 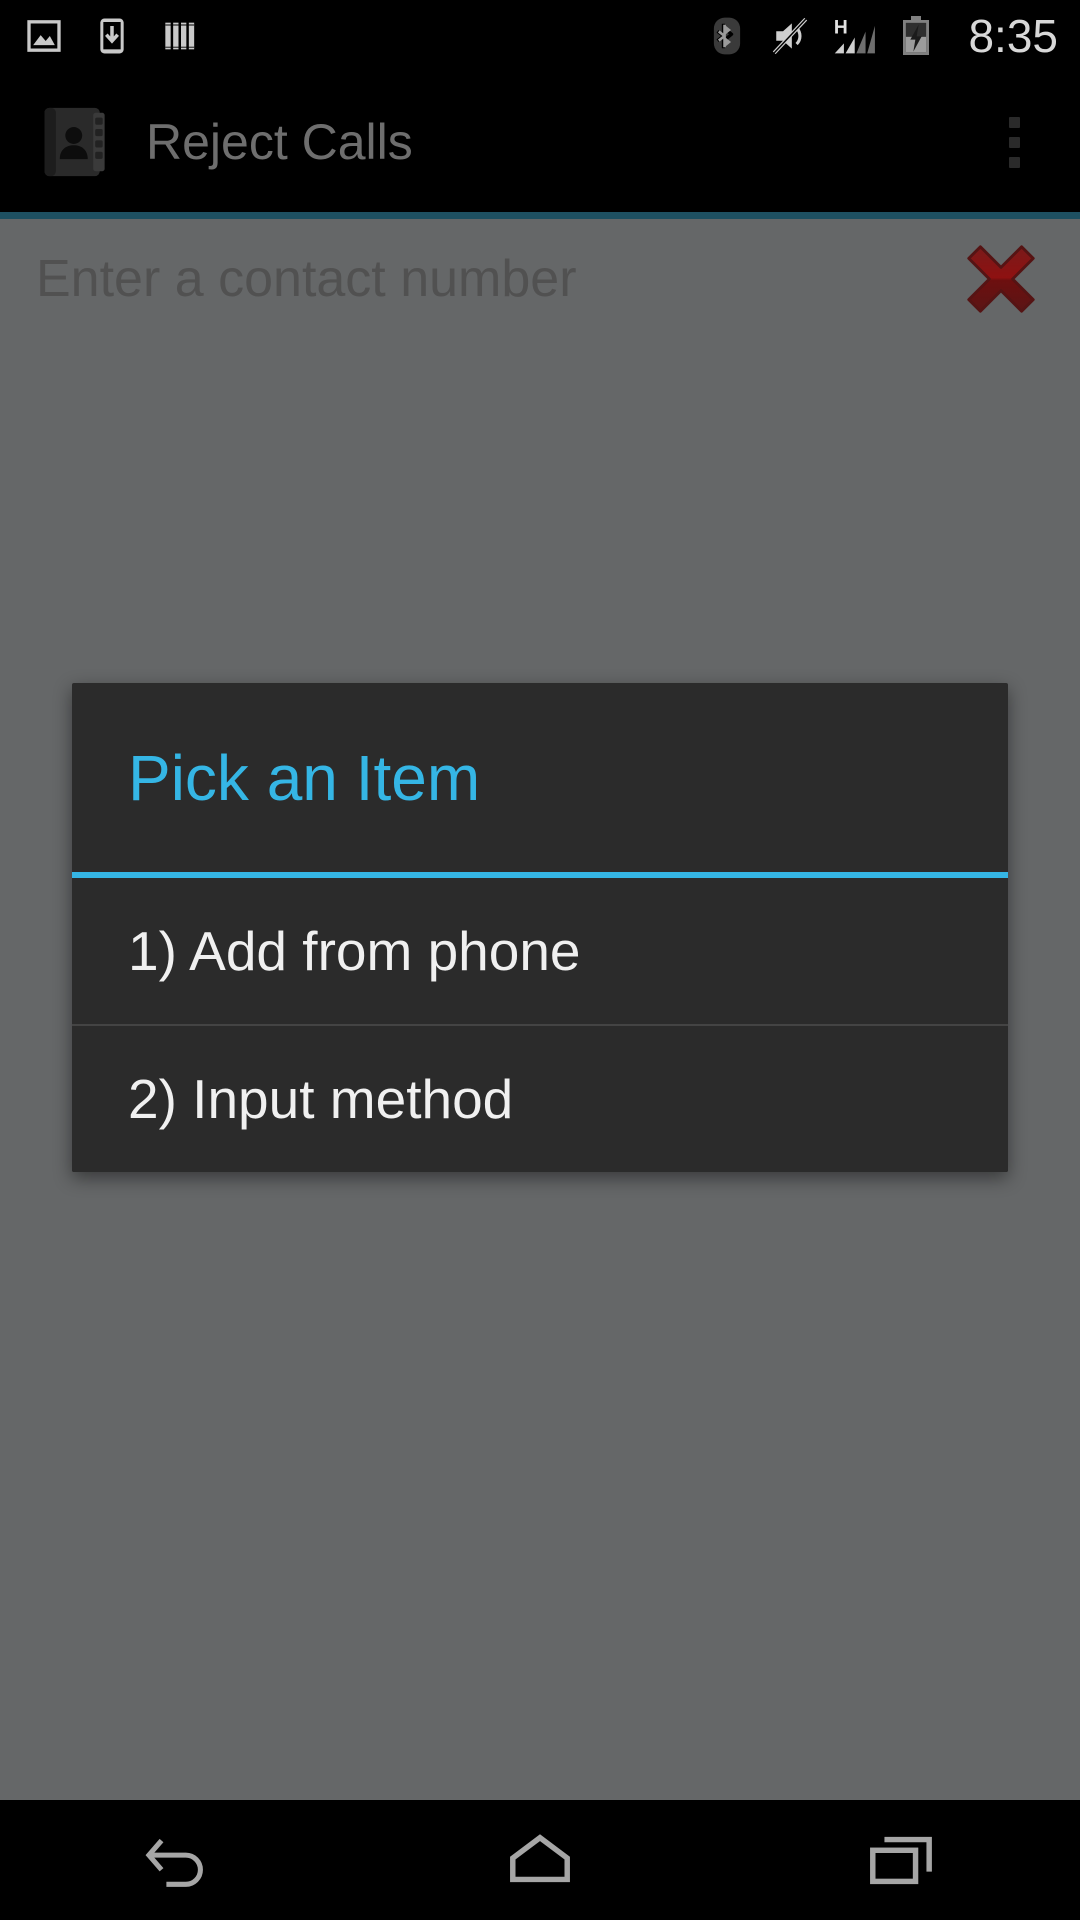 I want to click on accent-divider, so click(x=540, y=215).